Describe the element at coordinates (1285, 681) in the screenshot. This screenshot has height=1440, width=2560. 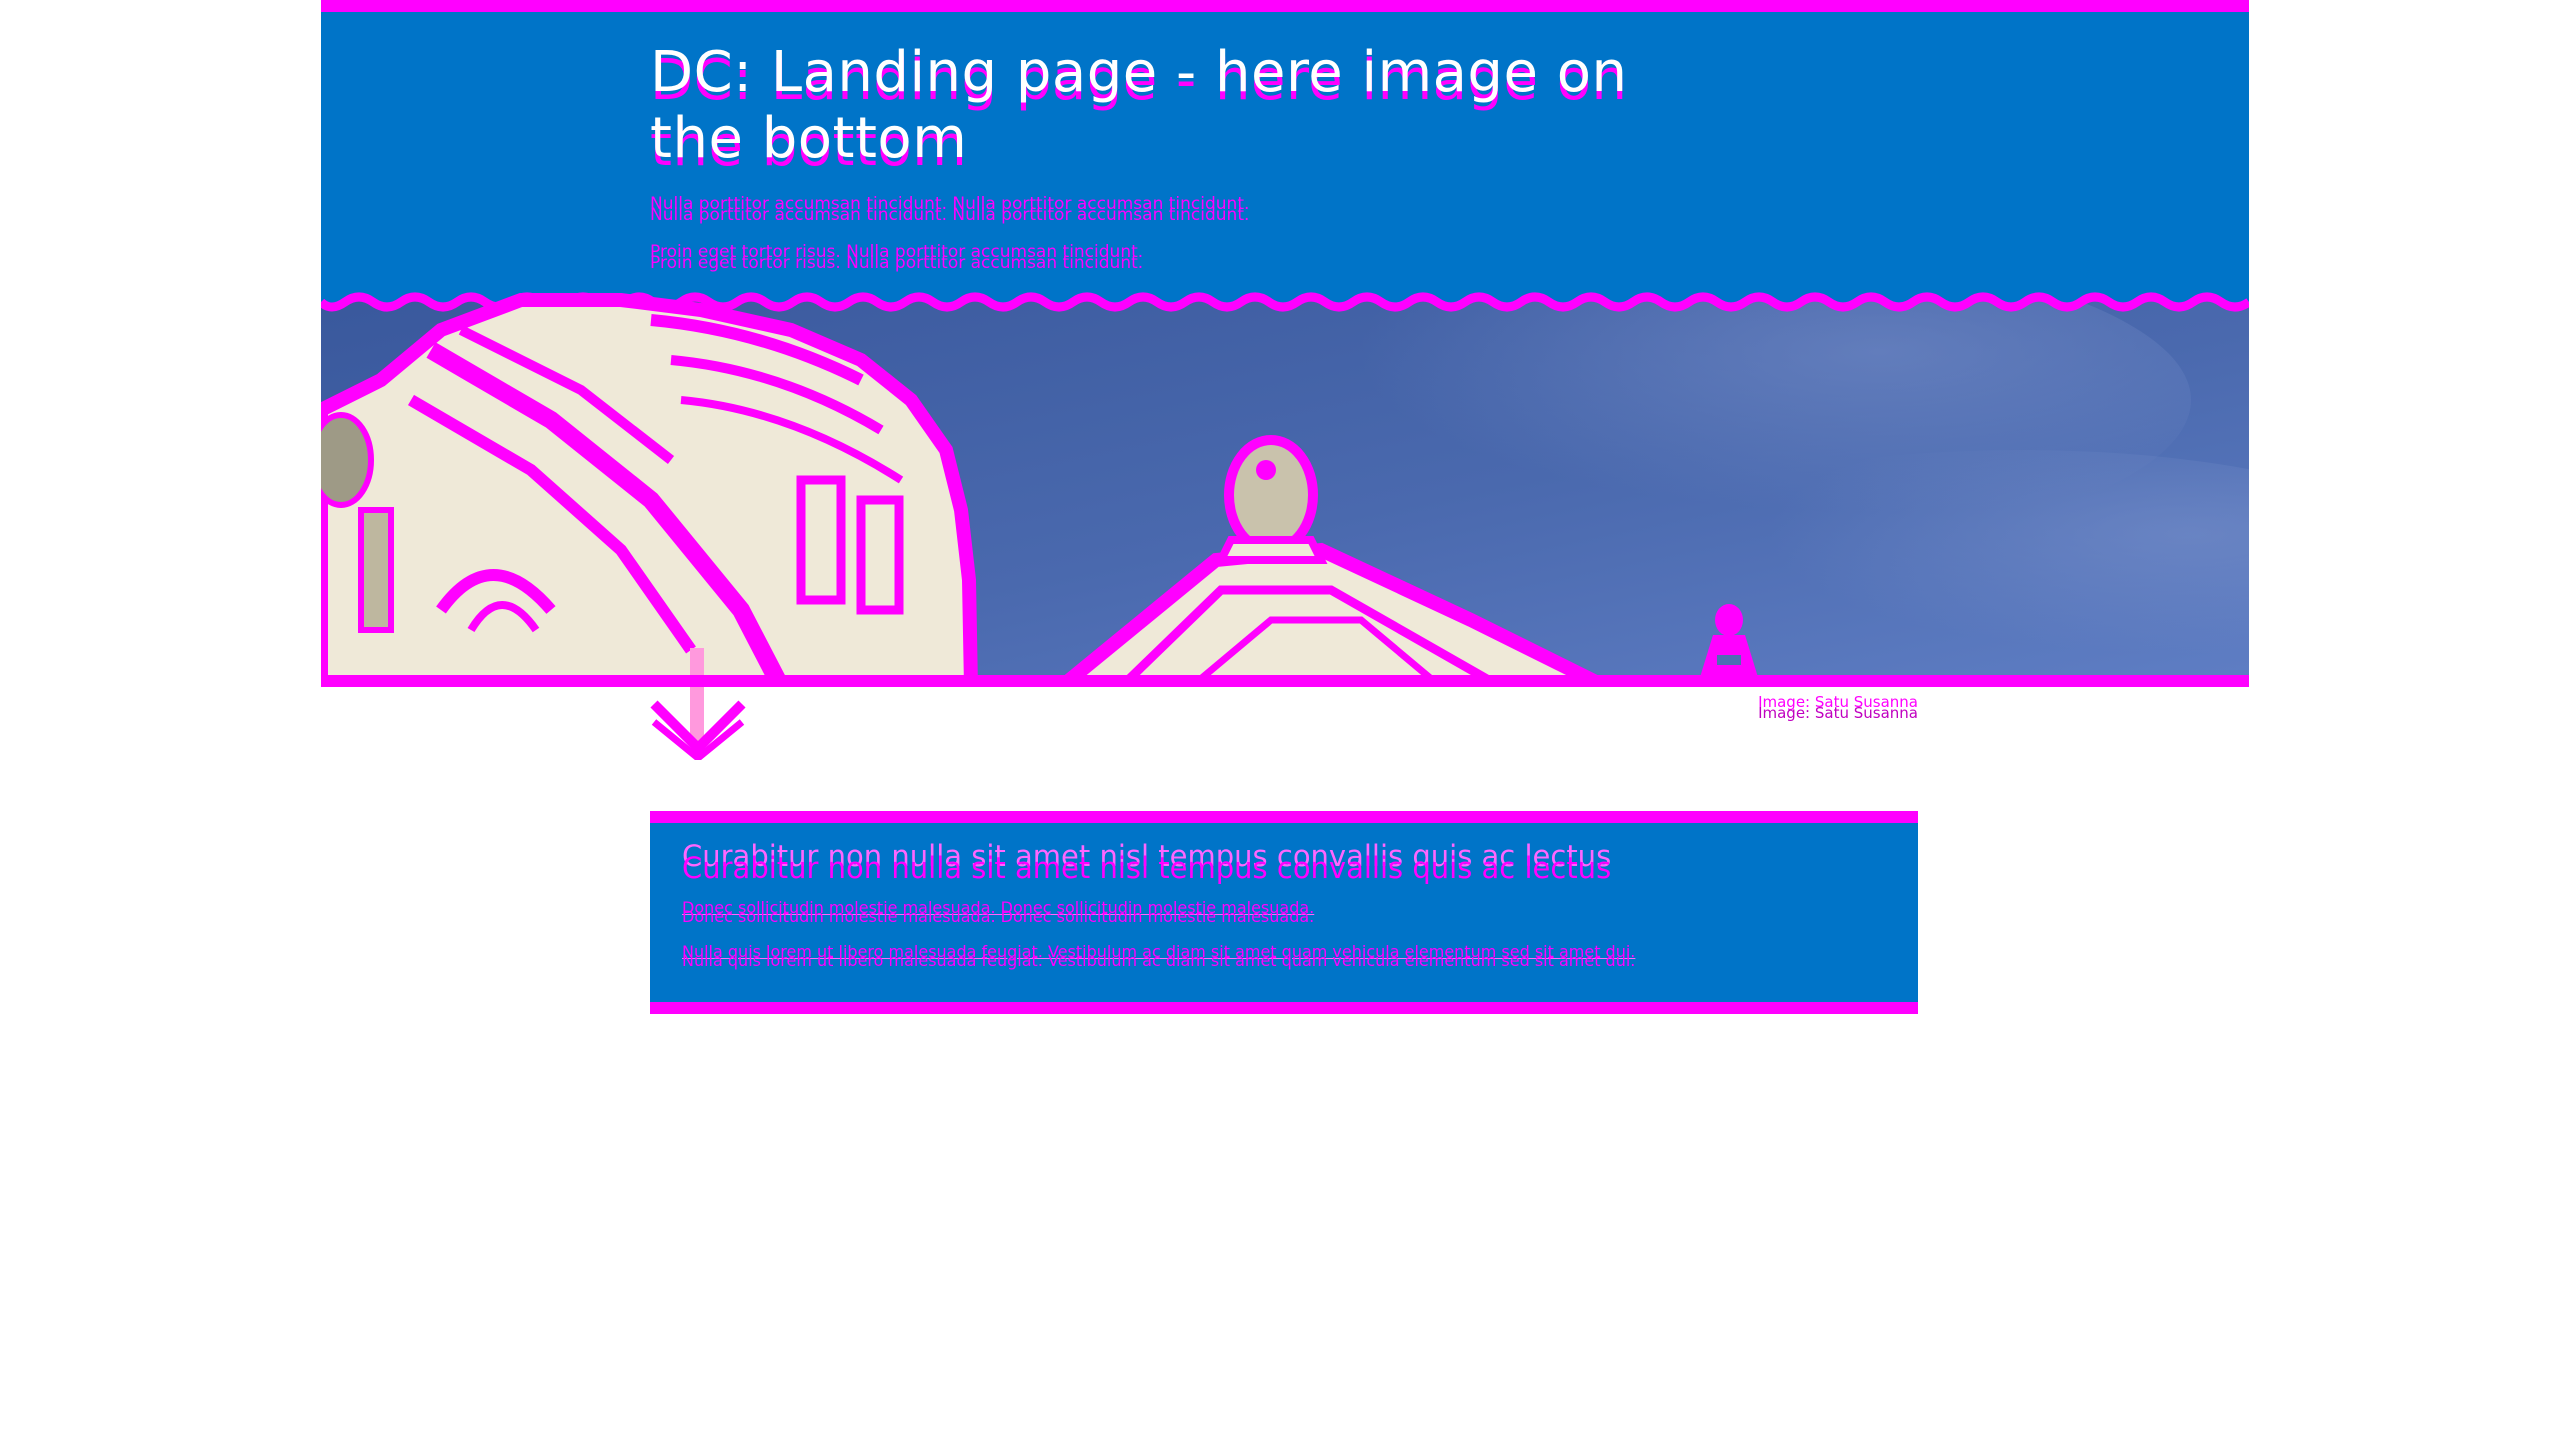
I see `hero-bottom-border` at that location.